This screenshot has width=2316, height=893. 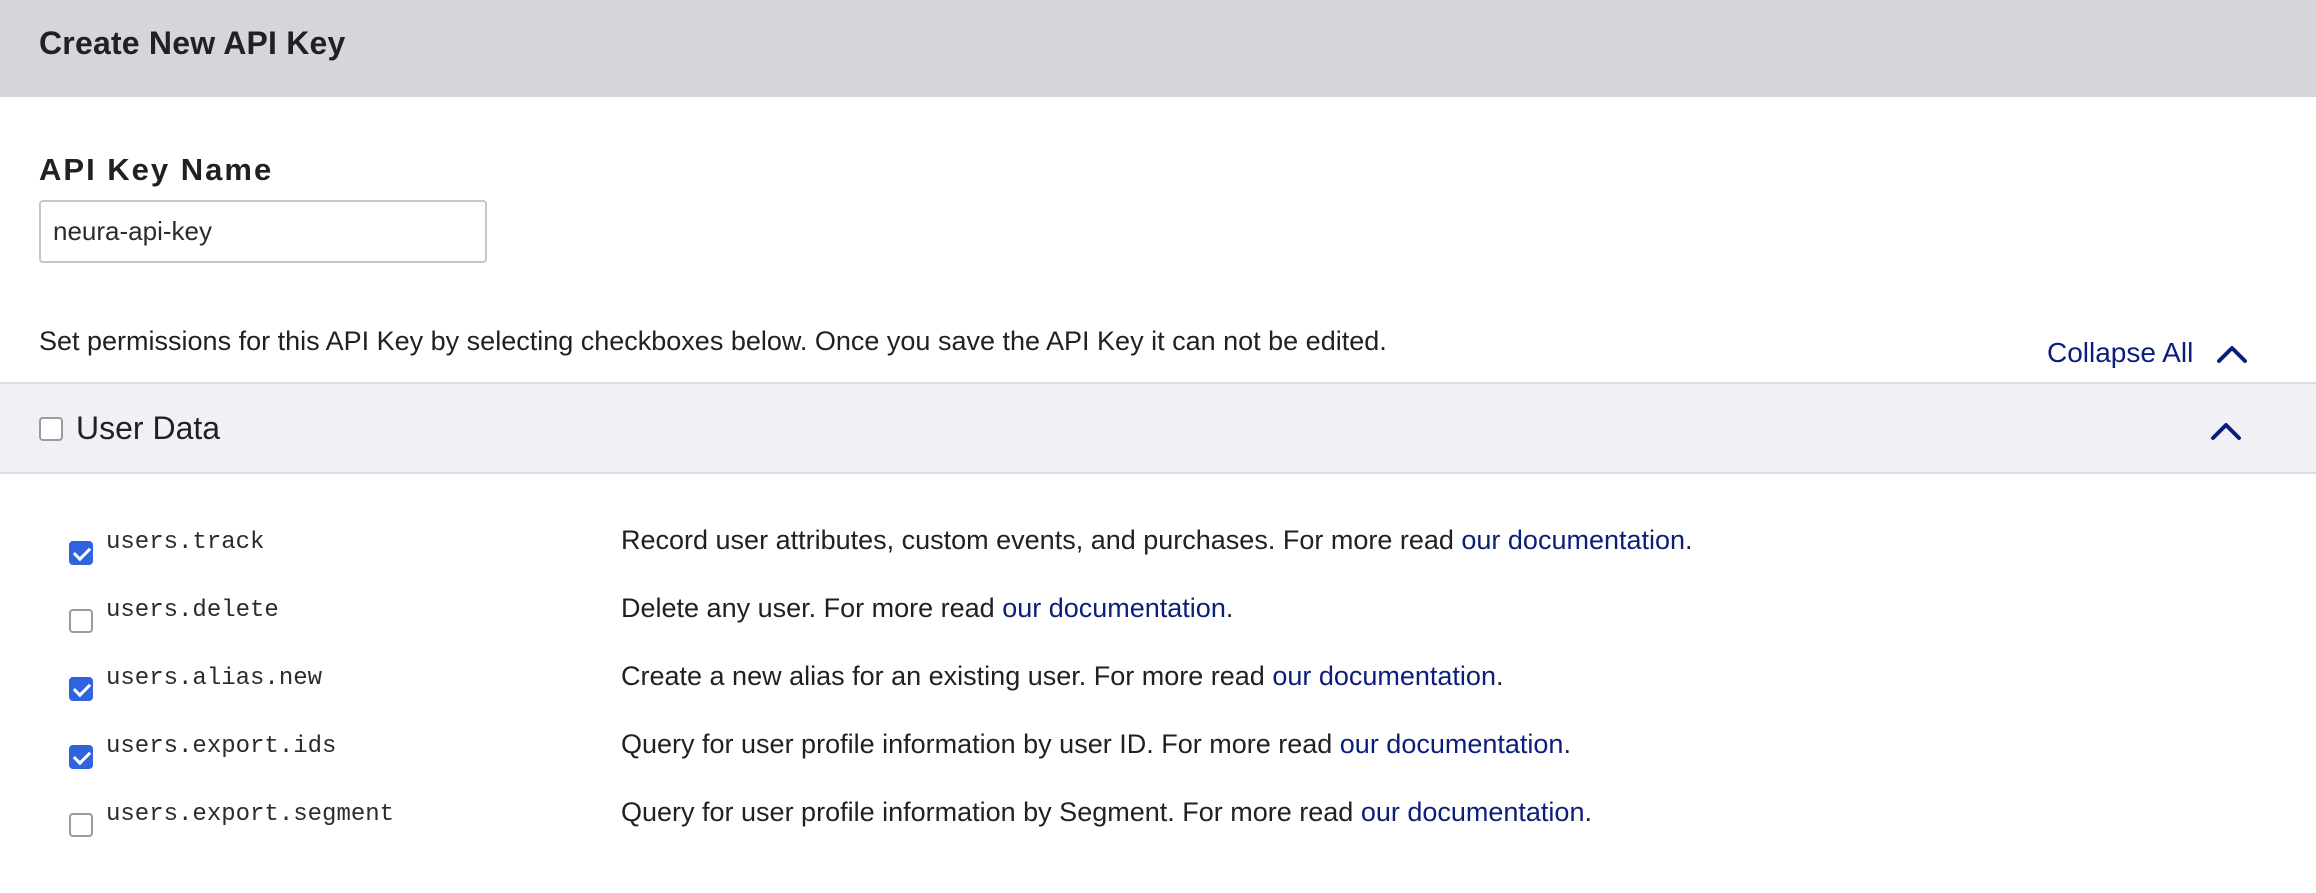 I want to click on permission-name: users.export.ids, so click(x=221, y=746).